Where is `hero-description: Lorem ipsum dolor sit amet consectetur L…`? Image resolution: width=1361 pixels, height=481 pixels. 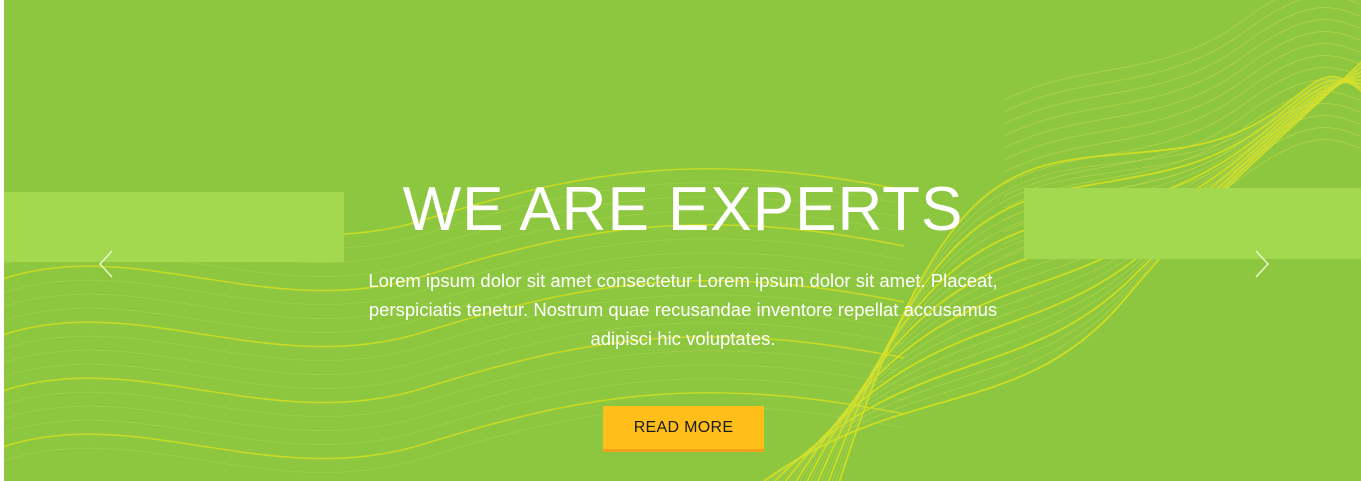 hero-description: Lorem ipsum dolor sit amet consectetur L… is located at coordinates (683, 309).